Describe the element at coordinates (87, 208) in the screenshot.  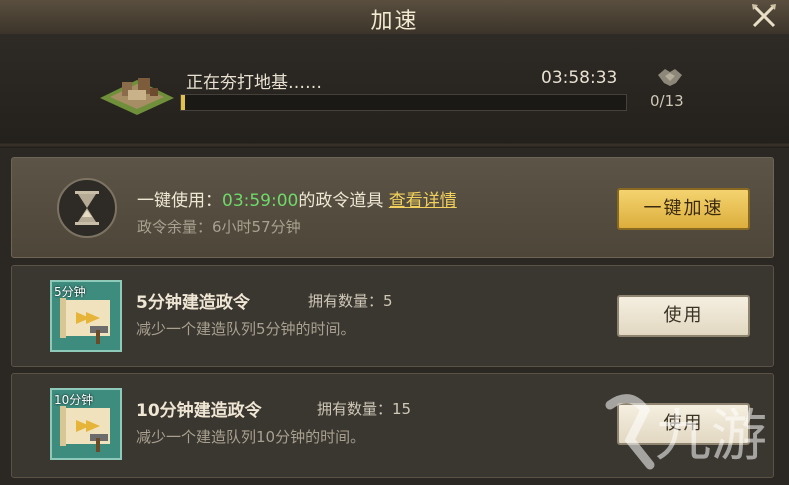
I see `hourglass-icon` at that location.